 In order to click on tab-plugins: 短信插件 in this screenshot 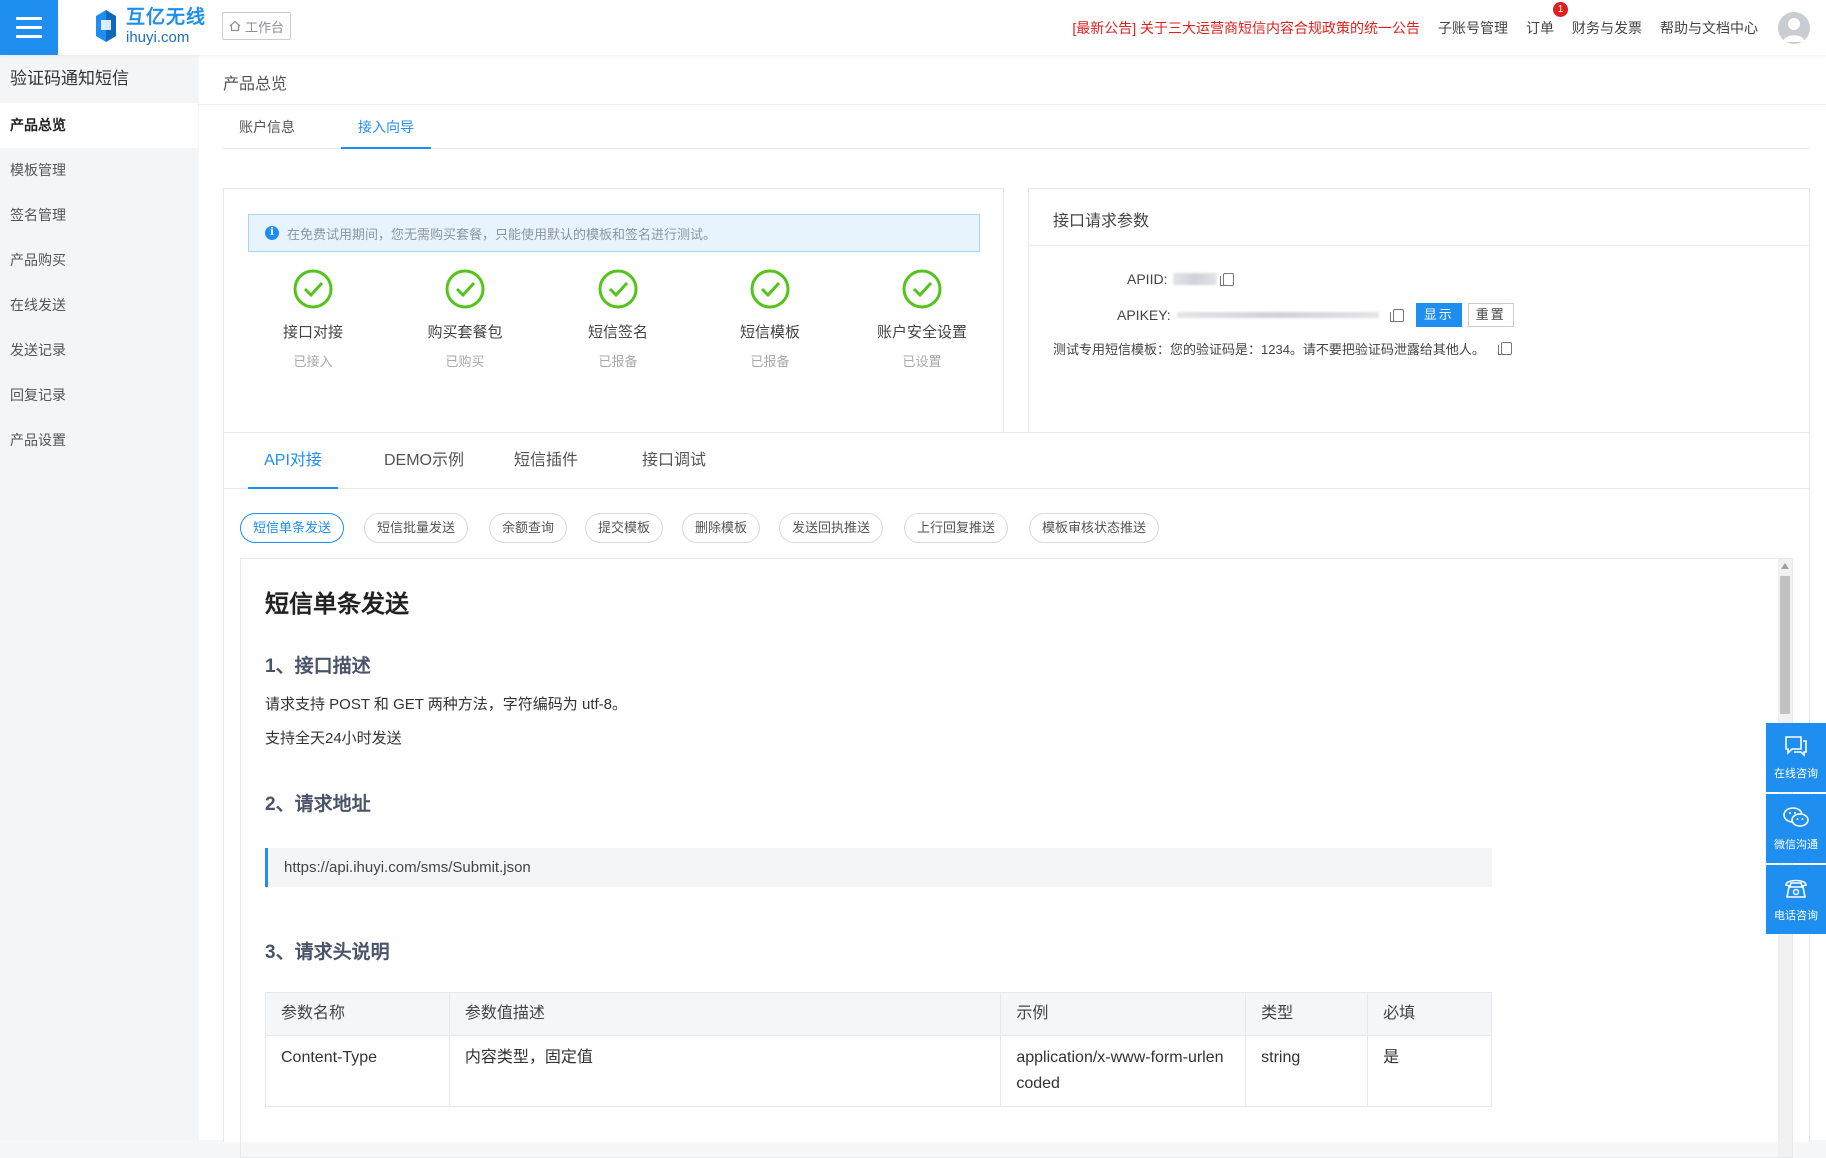, I will do `click(546, 461)`.